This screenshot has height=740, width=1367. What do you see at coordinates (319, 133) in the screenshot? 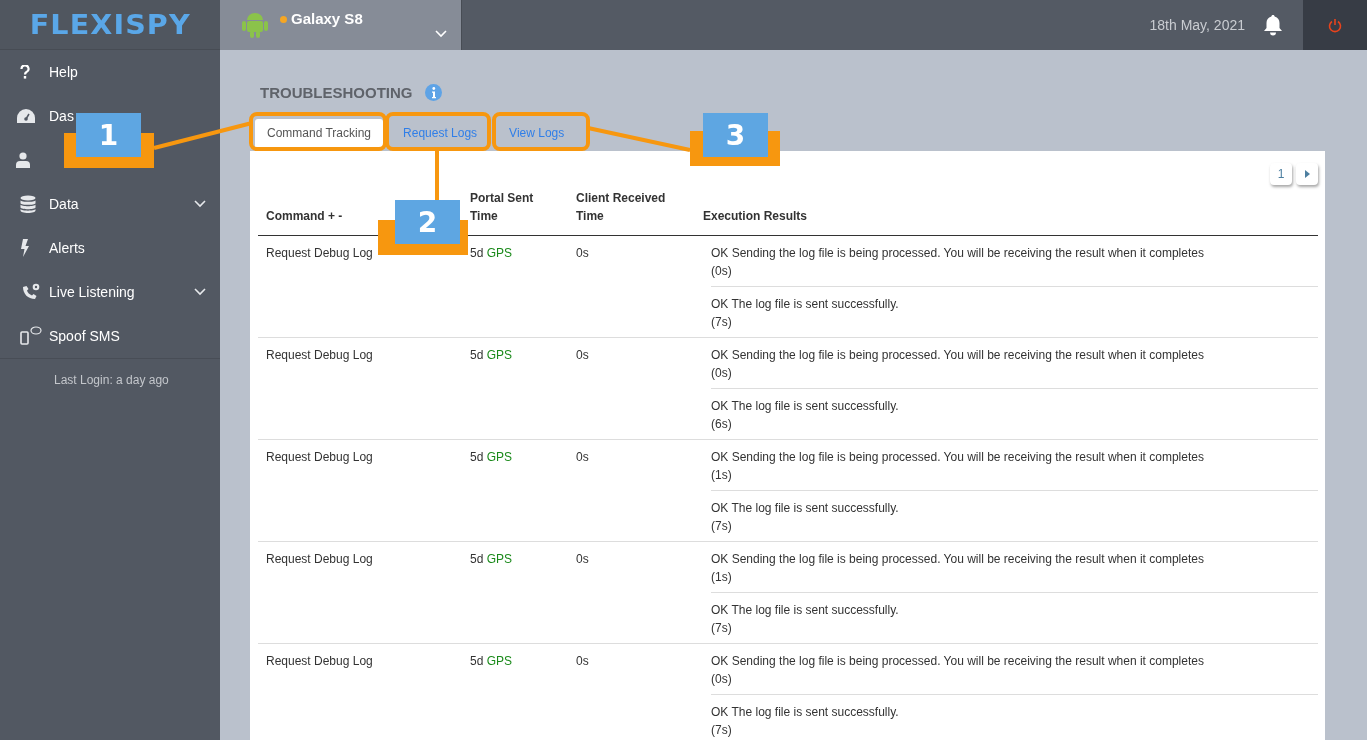
I see `tab: Command Tracking` at bounding box center [319, 133].